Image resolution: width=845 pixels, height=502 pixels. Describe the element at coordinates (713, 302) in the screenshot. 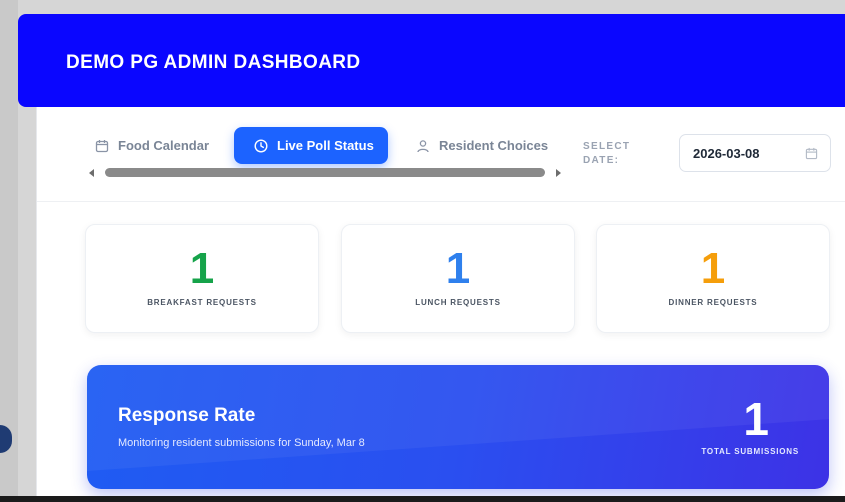

I see `dinner-label: DINNER REQUESTS` at that location.